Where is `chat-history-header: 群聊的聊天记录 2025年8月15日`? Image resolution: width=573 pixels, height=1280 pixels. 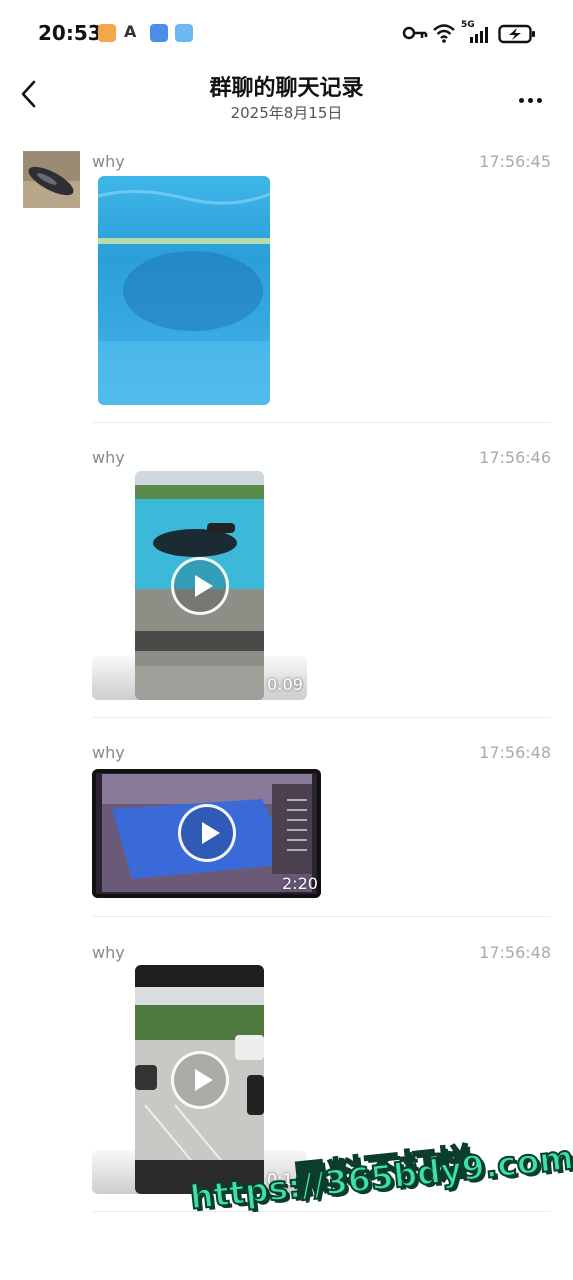 chat-history-header: 群聊的聊天记录 2025年8月15日 is located at coordinates (286, 98).